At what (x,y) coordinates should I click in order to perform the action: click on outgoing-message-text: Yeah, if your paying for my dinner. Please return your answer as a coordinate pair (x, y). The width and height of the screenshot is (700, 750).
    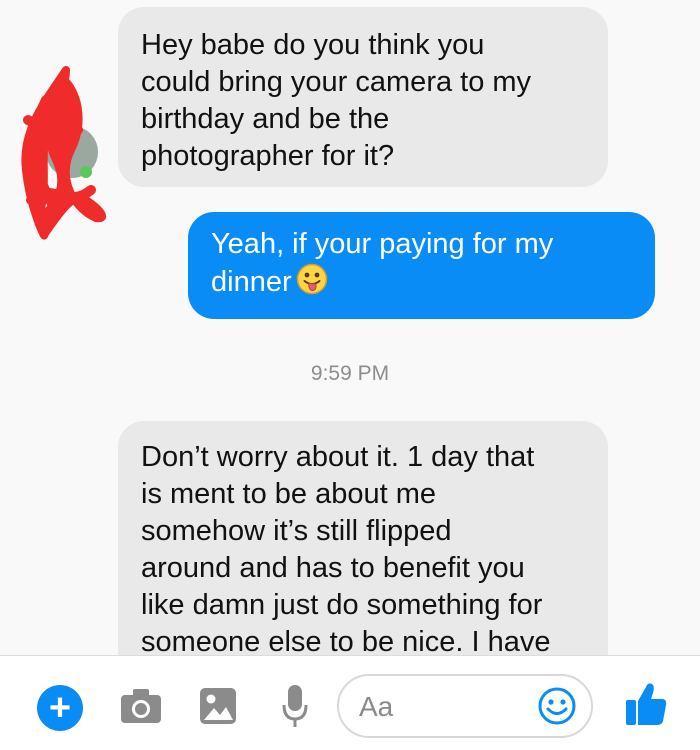
    Looking at the image, I should click on (382, 263).